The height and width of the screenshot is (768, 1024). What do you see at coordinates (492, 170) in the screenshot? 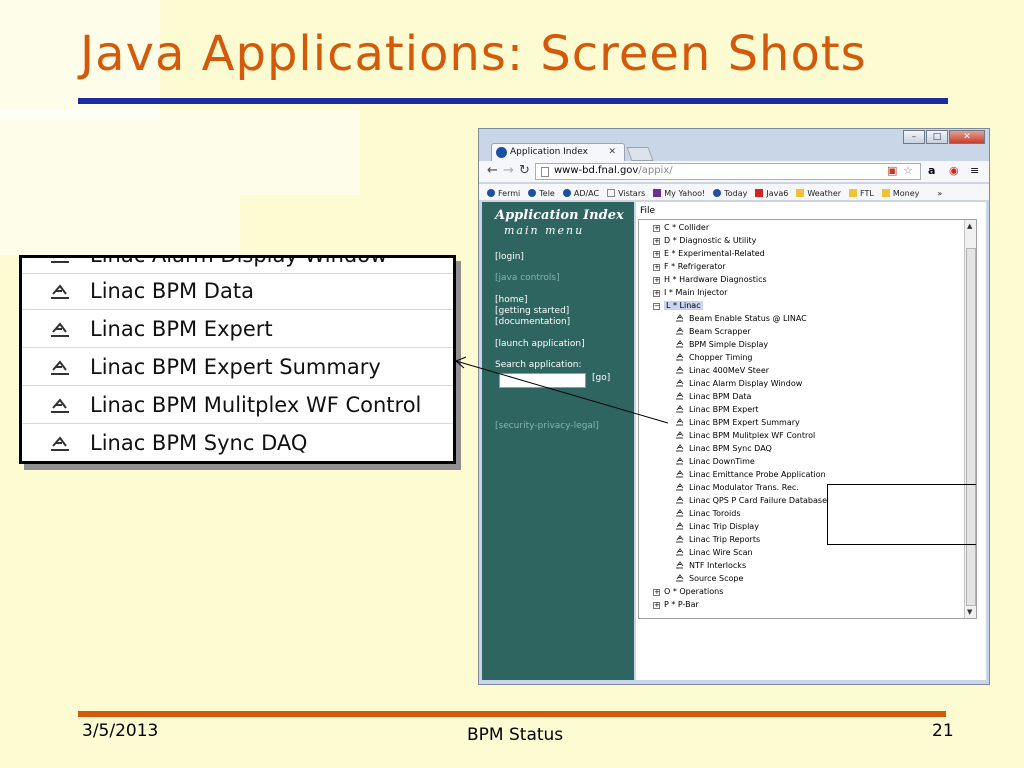
I see `back-icon: ←` at bounding box center [492, 170].